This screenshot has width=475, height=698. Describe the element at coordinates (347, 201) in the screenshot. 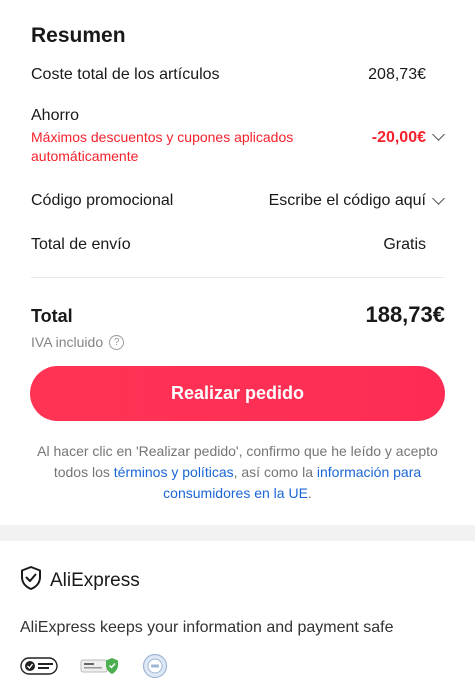

I see `promo-code-input: Escribe el código aquí` at that location.